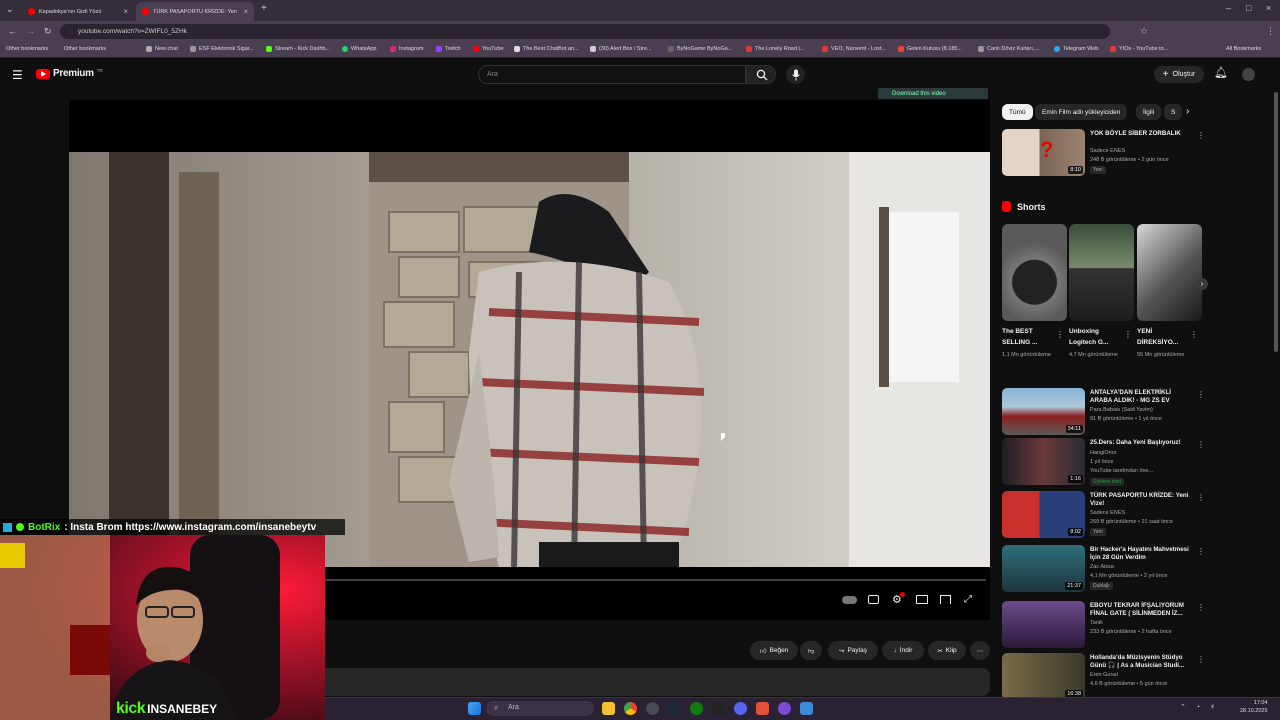  Describe the element at coordinates (406, 49) in the screenshot. I see `bookmark-item: Instagram` at that location.